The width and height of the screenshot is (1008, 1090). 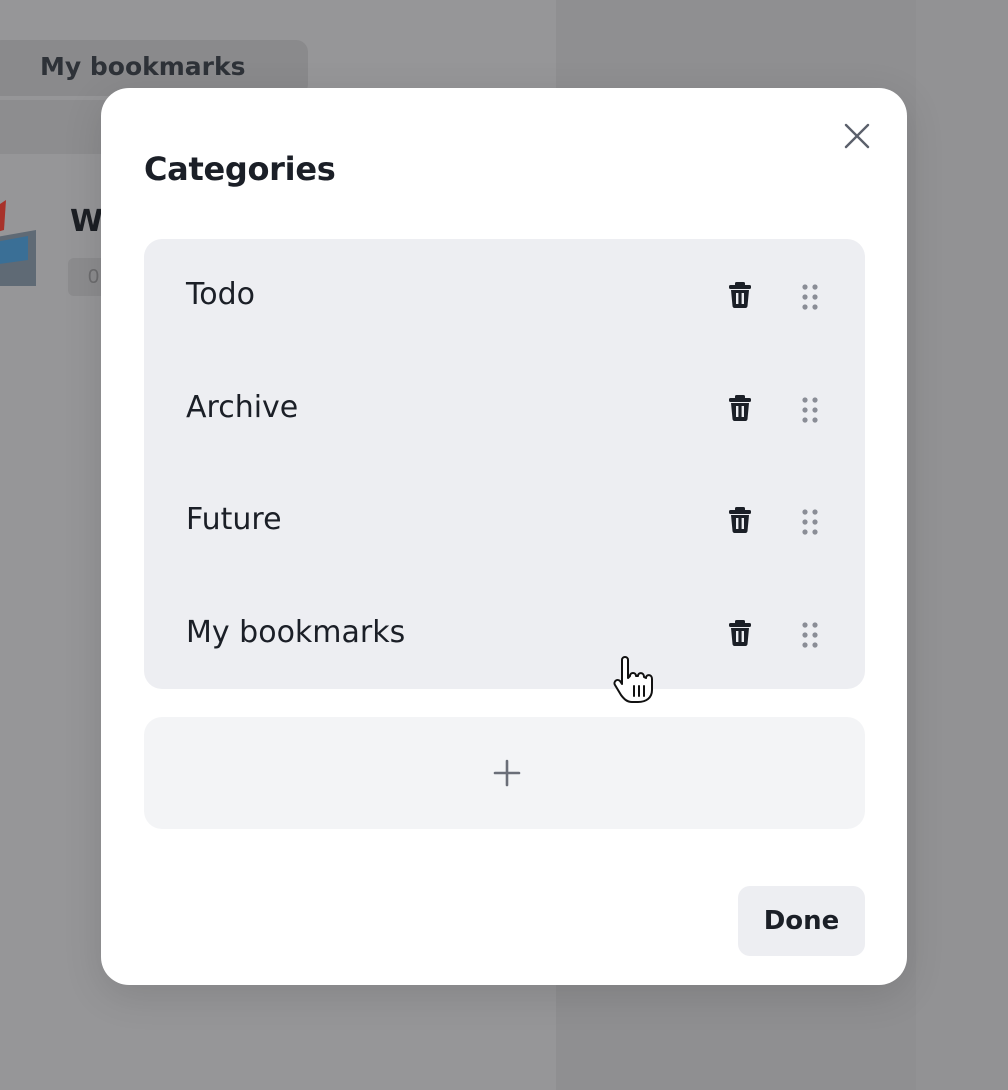 I want to click on background-item-title: W, so click(x=87, y=221).